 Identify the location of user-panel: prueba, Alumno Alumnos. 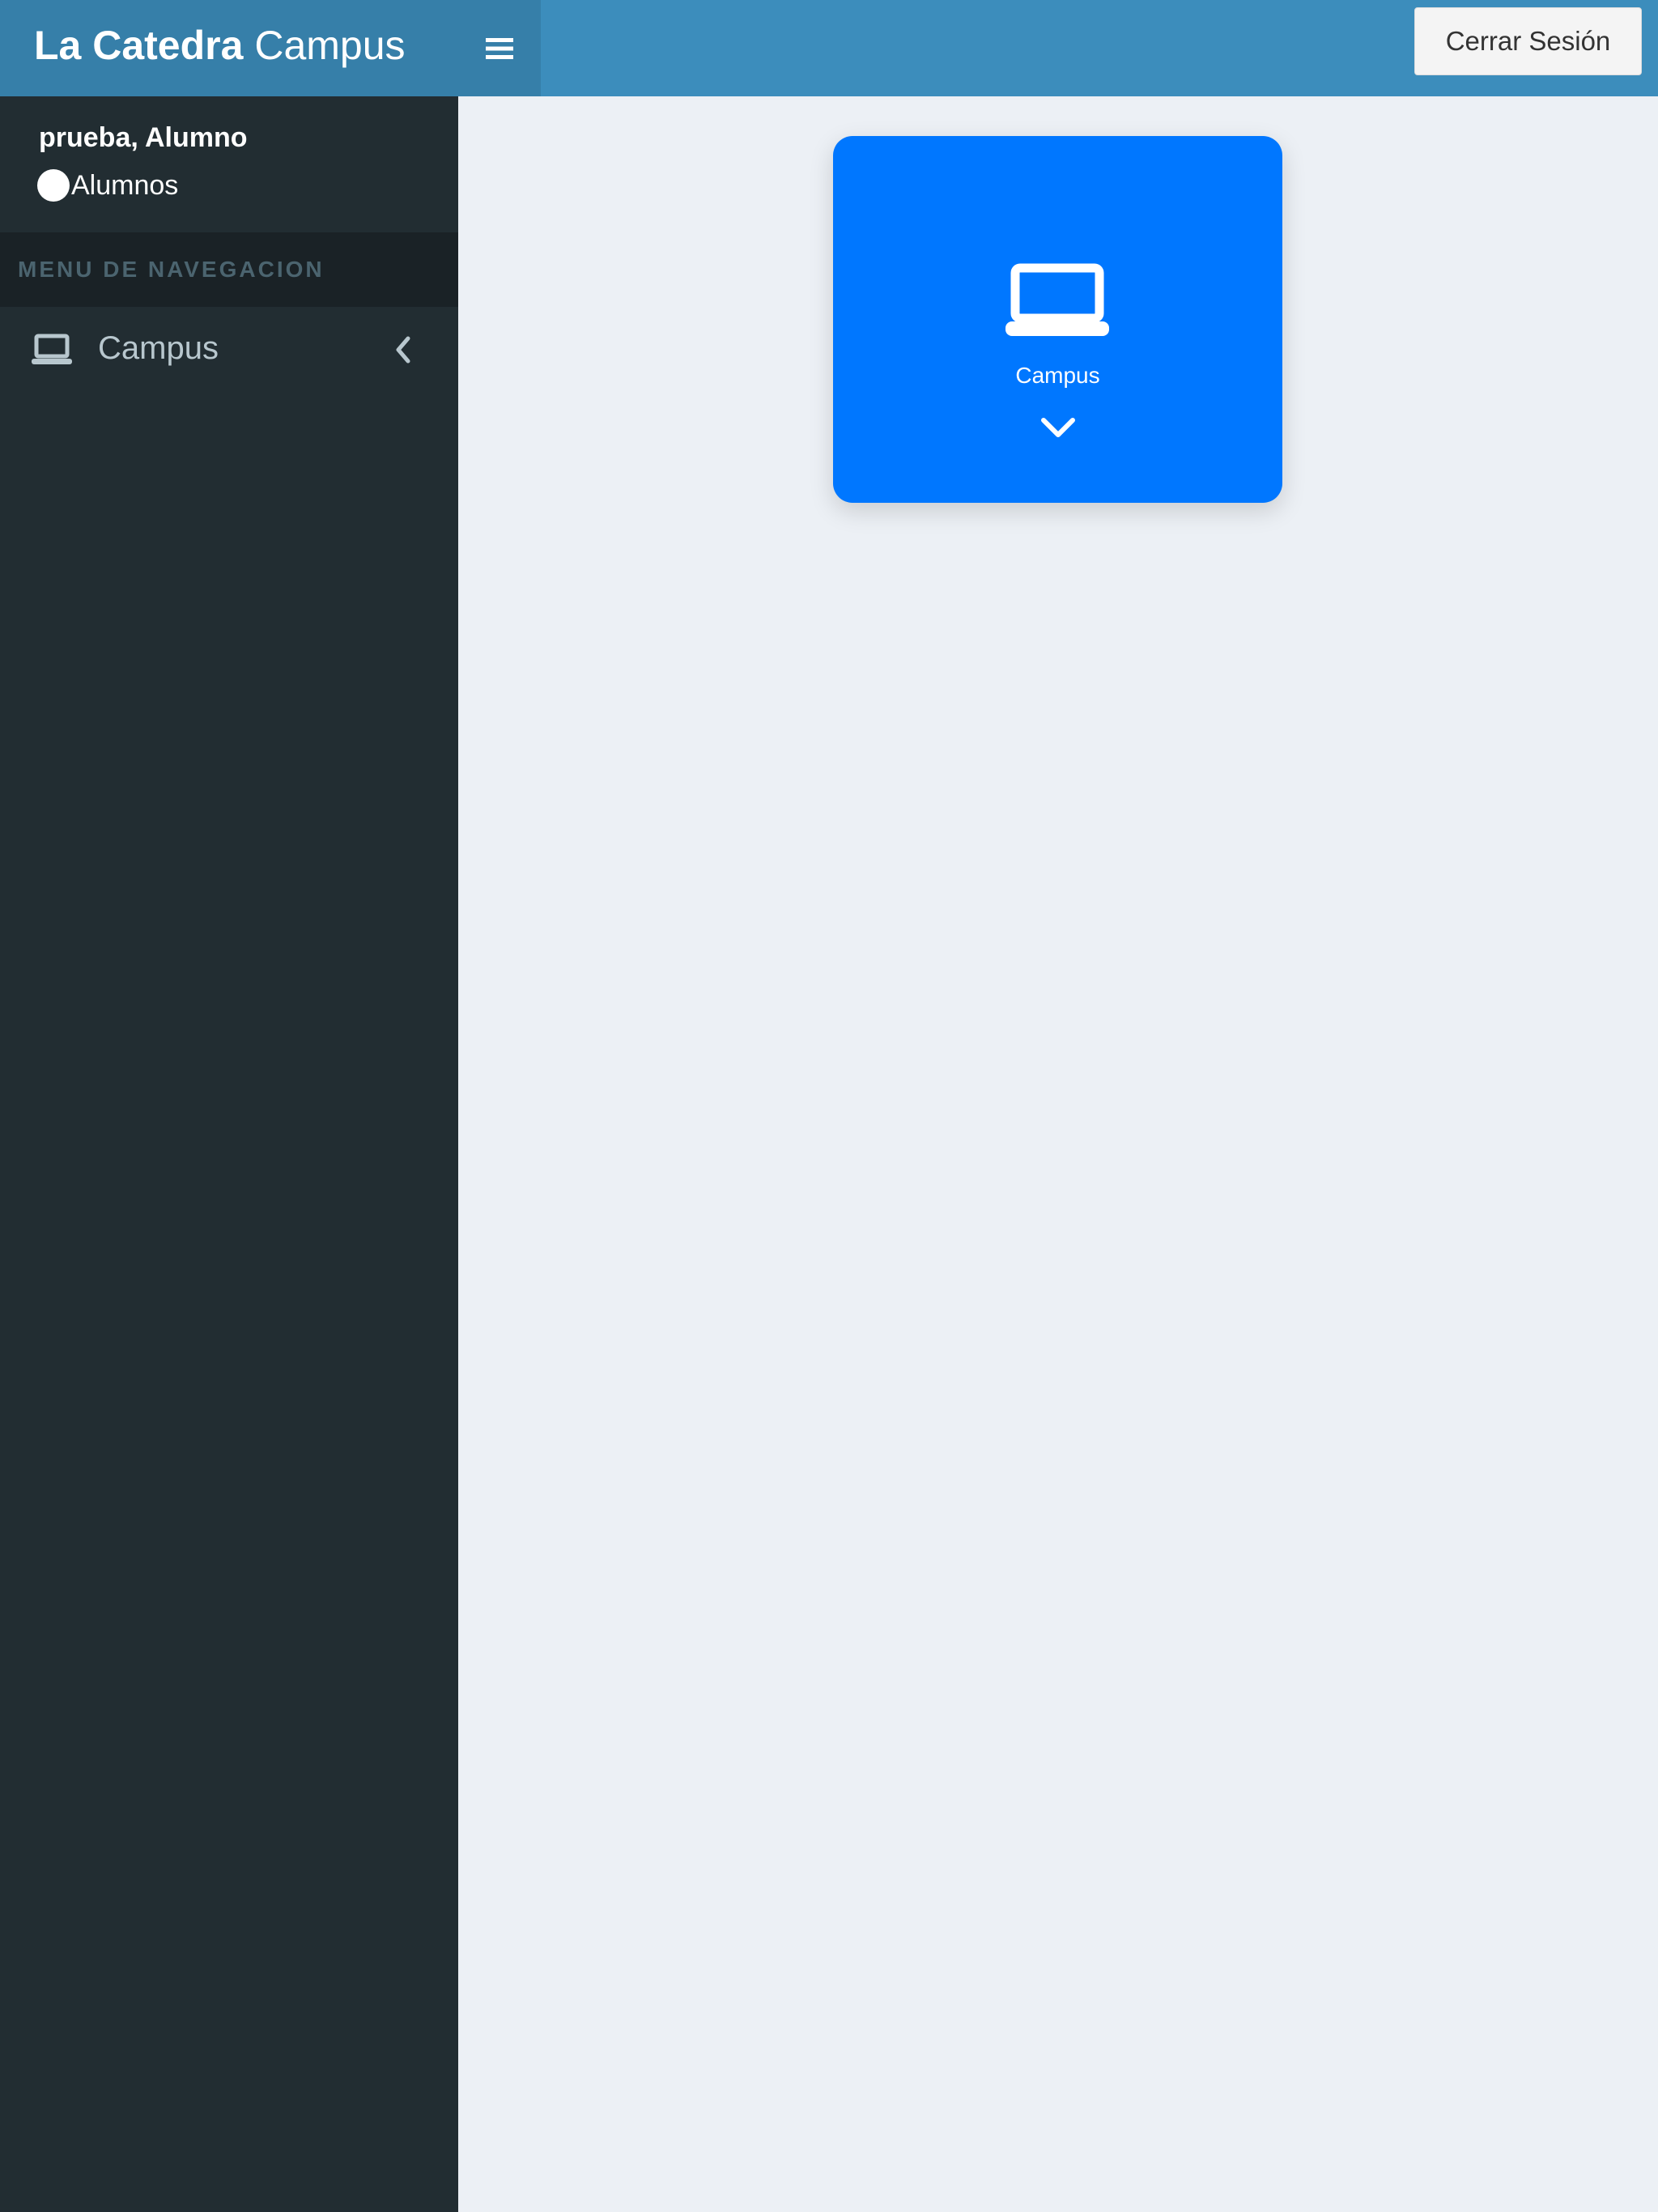
(229, 164).